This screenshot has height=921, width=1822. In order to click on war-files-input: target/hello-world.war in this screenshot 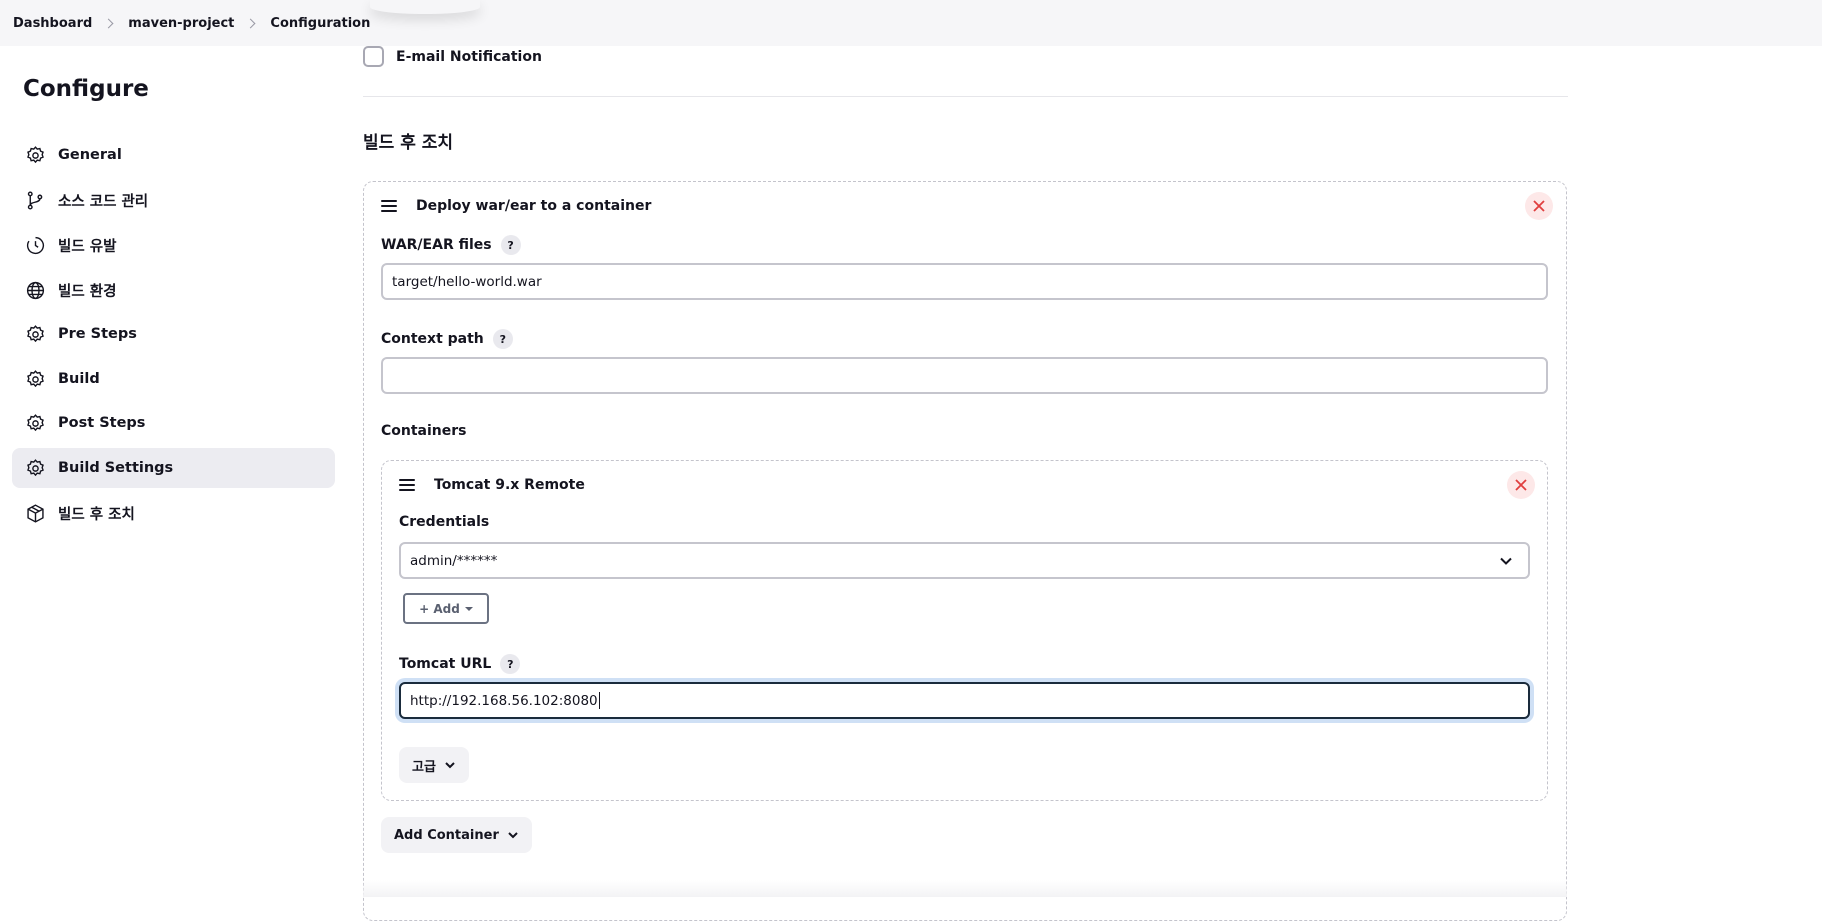, I will do `click(964, 281)`.